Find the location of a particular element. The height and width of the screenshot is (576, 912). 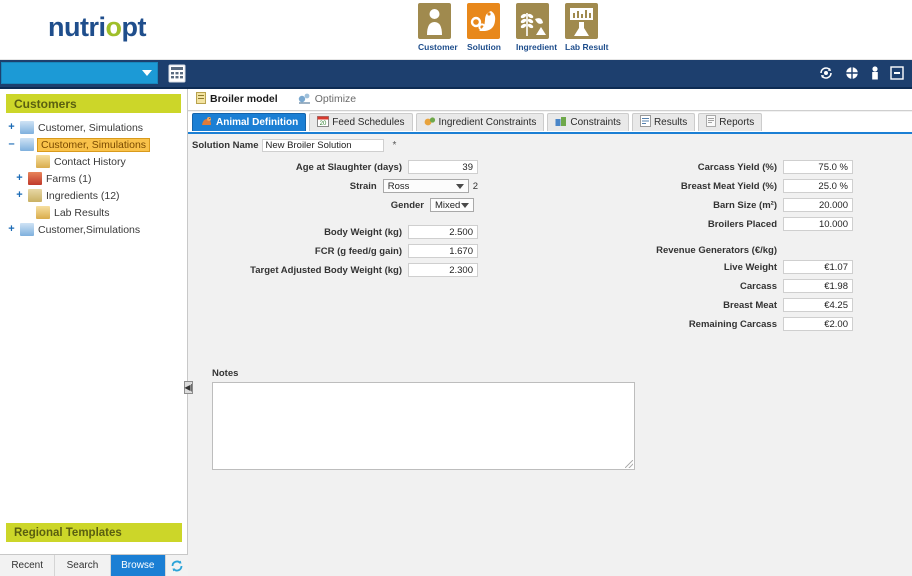

folder-icon is located at coordinates (43, 212).